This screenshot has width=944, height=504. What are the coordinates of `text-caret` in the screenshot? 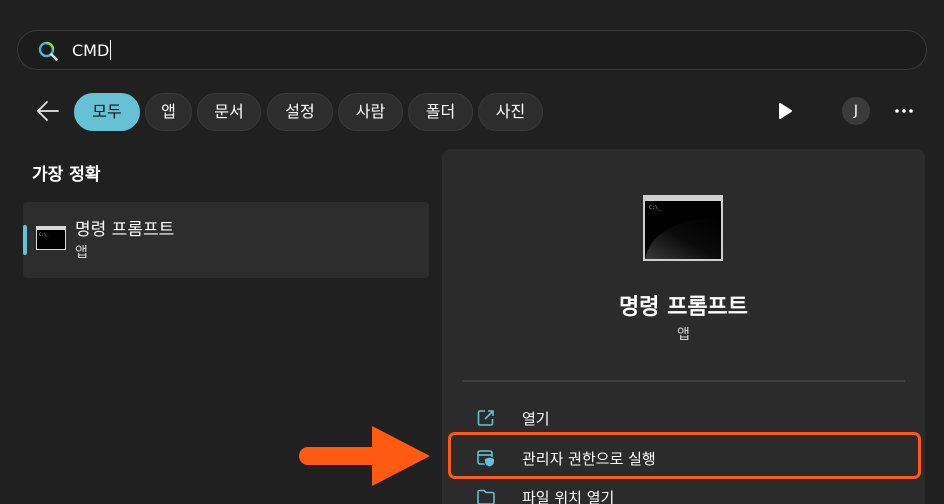 It's located at (111, 50).